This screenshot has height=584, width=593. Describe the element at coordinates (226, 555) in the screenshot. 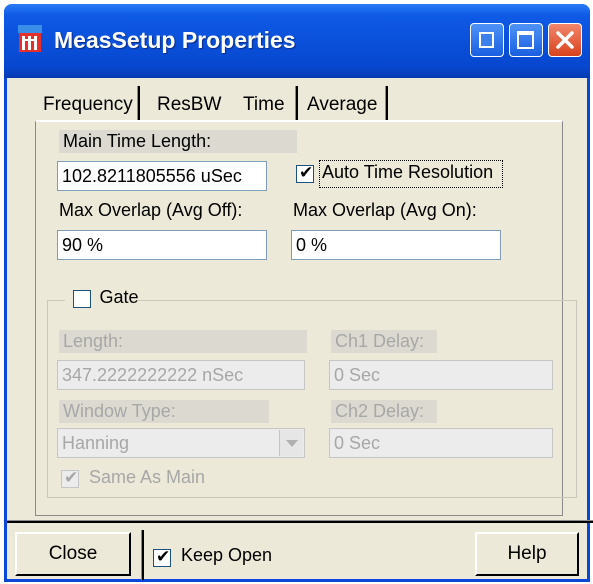

I see `keep-open-label: Keep Open` at that location.